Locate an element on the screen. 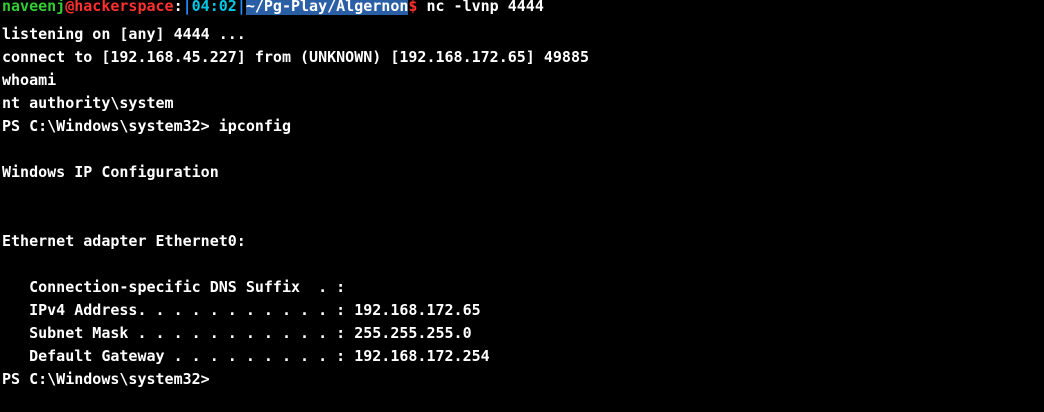 The width and height of the screenshot is (1044, 412). output-ethernet-adapter: Ethernet adapter Ethernet0: is located at coordinates (124, 241).